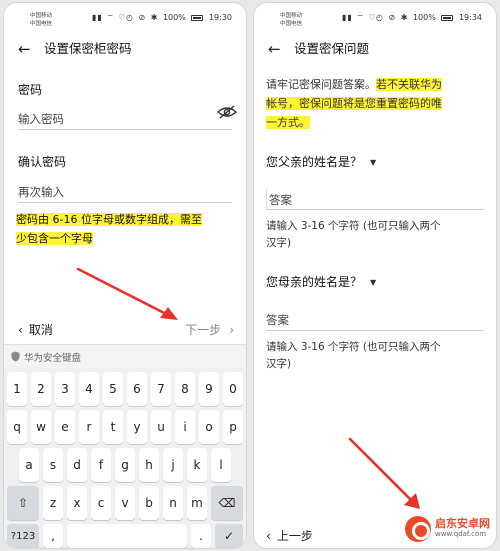 The image size is (500, 551). What do you see at coordinates (54, 238) in the screenshot?
I see `hint-line-2: 少包含一个字母` at bounding box center [54, 238].